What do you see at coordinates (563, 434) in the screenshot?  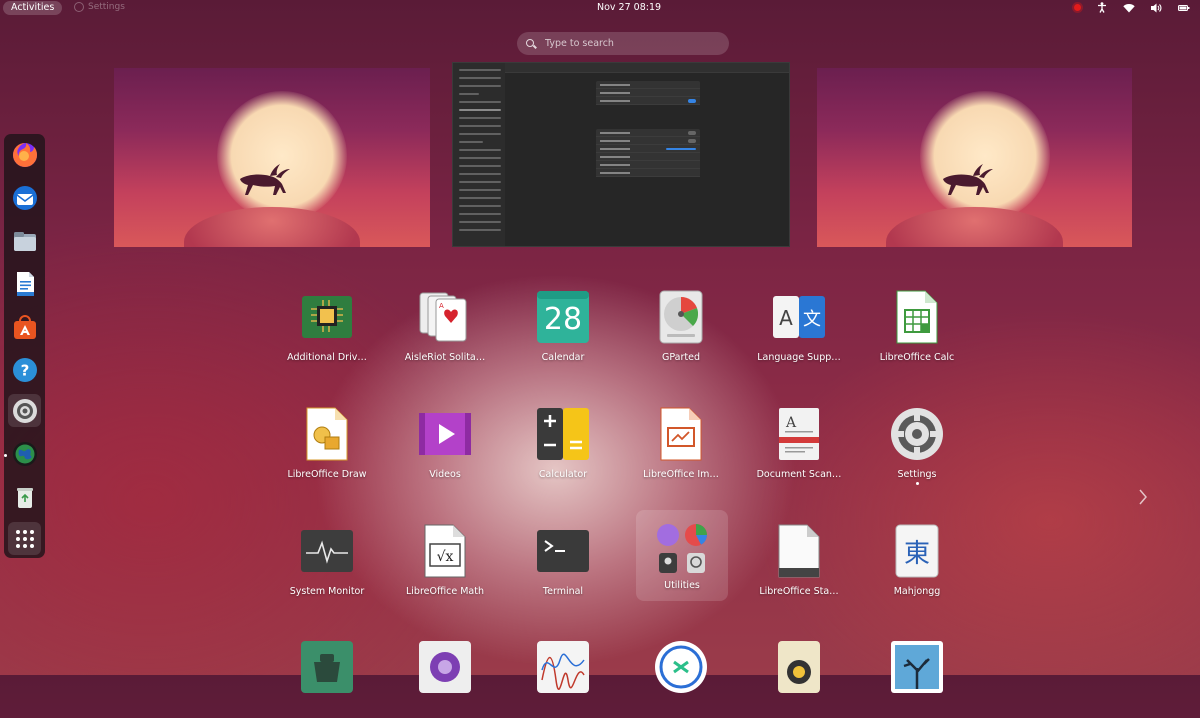 I see `calculator-icon` at bounding box center [563, 434].